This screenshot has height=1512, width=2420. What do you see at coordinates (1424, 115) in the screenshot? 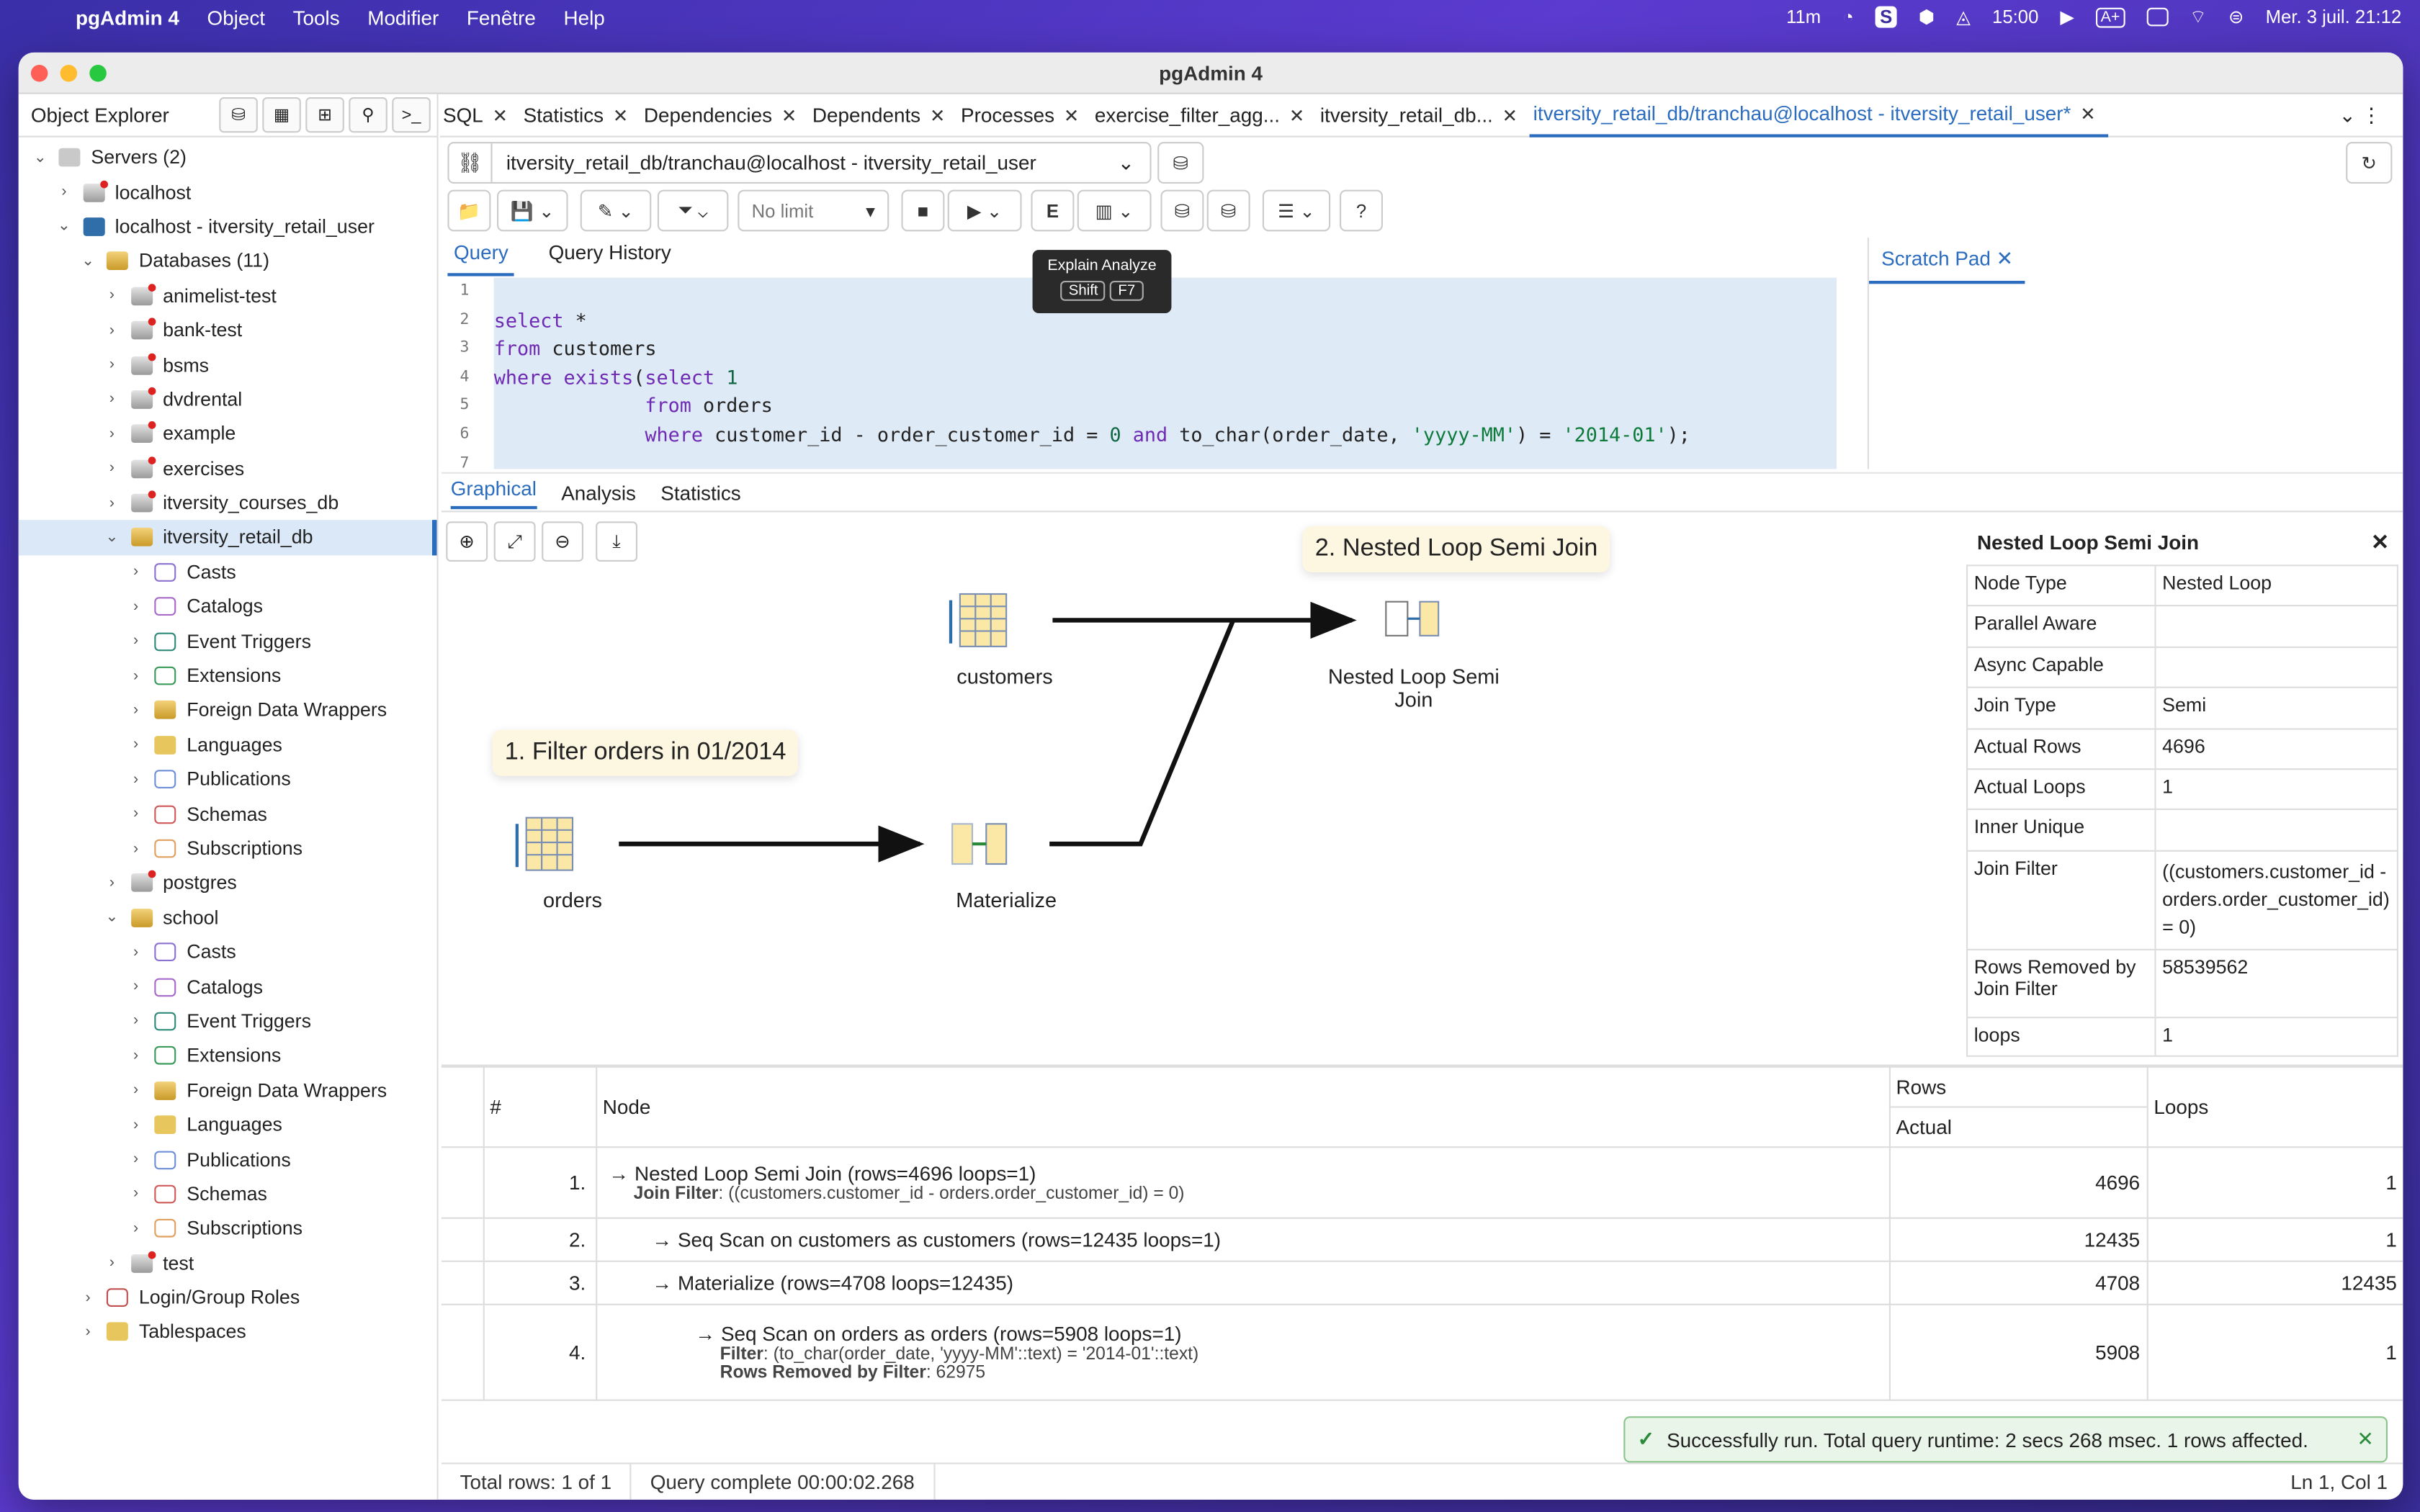
I see `tab-6: itversity_retail_db... ✕` at bounding box center [1424, 115].